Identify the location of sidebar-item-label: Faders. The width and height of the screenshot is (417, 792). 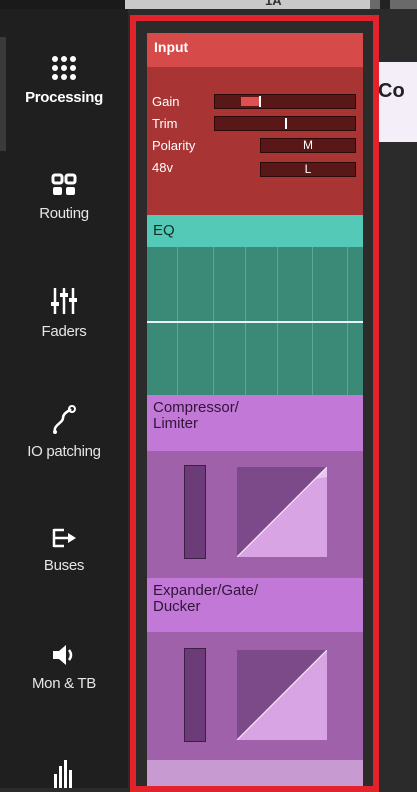
(64, 331).